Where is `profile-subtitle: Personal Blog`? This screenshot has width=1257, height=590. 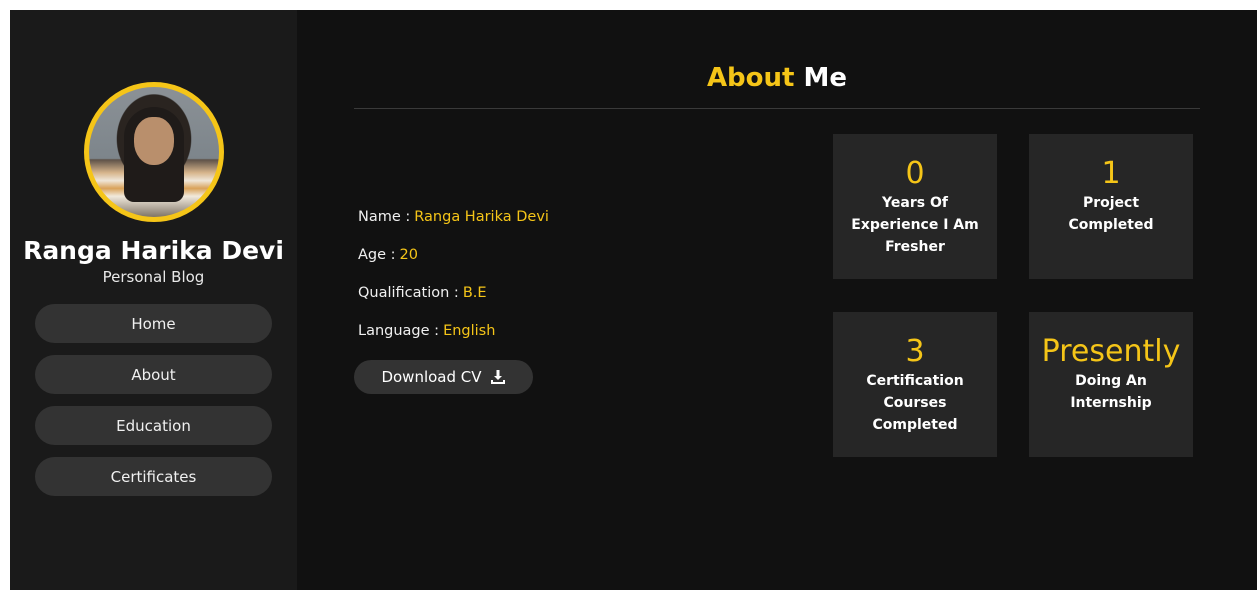
profile-subtitle: Personal Blog is located at coordinates (153, 277).